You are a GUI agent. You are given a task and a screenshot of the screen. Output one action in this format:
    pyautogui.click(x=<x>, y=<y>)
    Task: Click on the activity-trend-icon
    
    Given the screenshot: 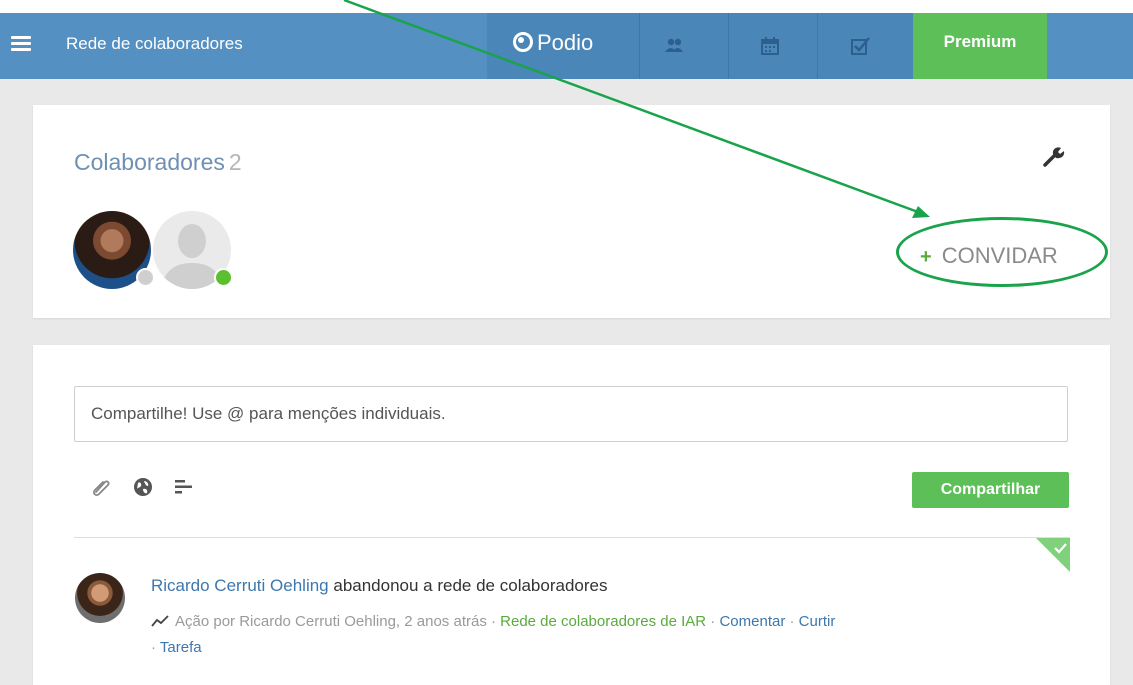 What is the action you would take?
    pyautogui.click(x=160, y=621)
    